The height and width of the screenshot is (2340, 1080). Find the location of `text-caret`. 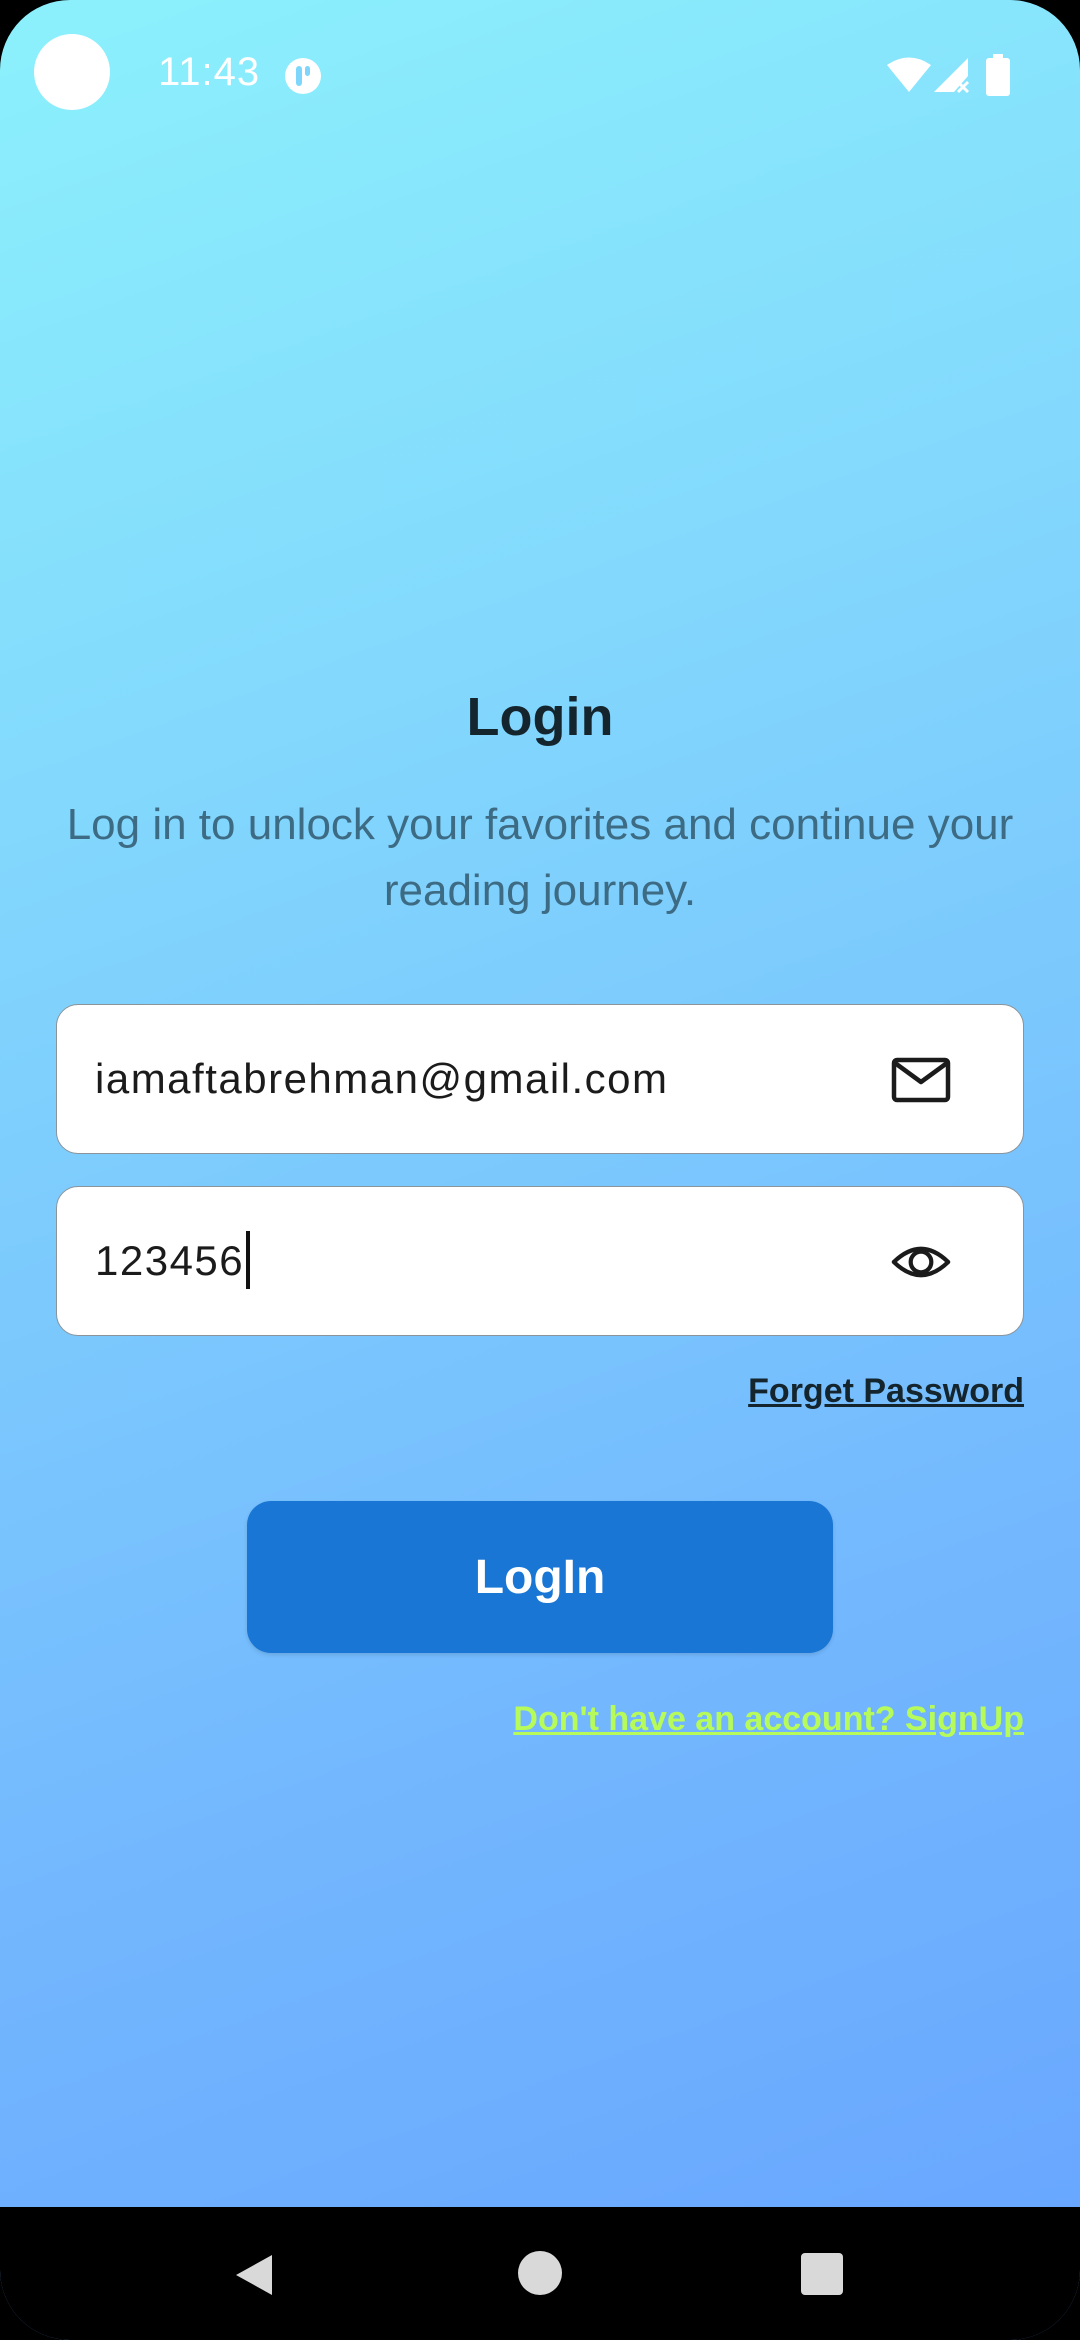

text-caret is located at coordinates (248, 1259).